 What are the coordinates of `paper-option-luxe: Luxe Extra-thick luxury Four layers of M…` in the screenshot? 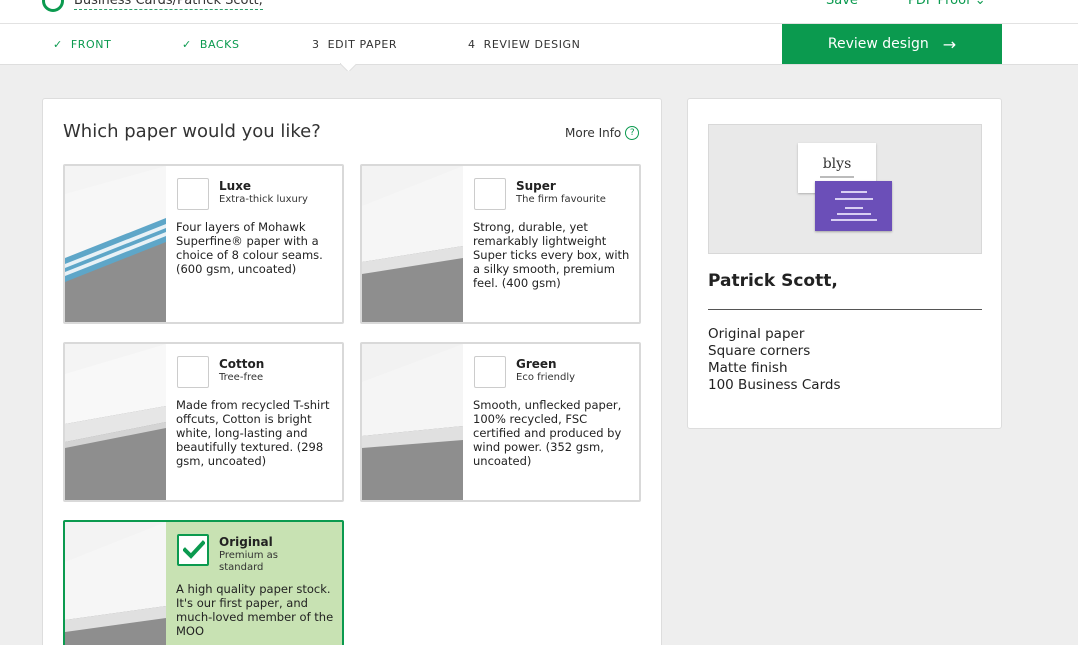 It's located at (203, 244).